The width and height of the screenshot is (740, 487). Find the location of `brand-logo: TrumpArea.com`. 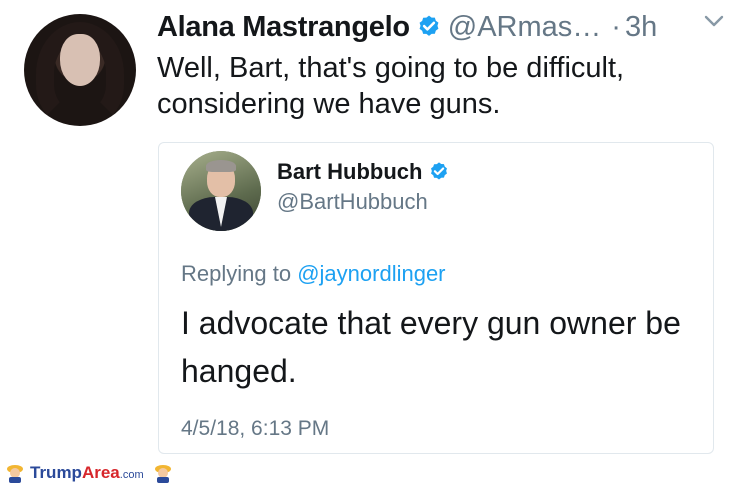

brand-logo: TrumpArea.com is located at coordinates (87, 472).